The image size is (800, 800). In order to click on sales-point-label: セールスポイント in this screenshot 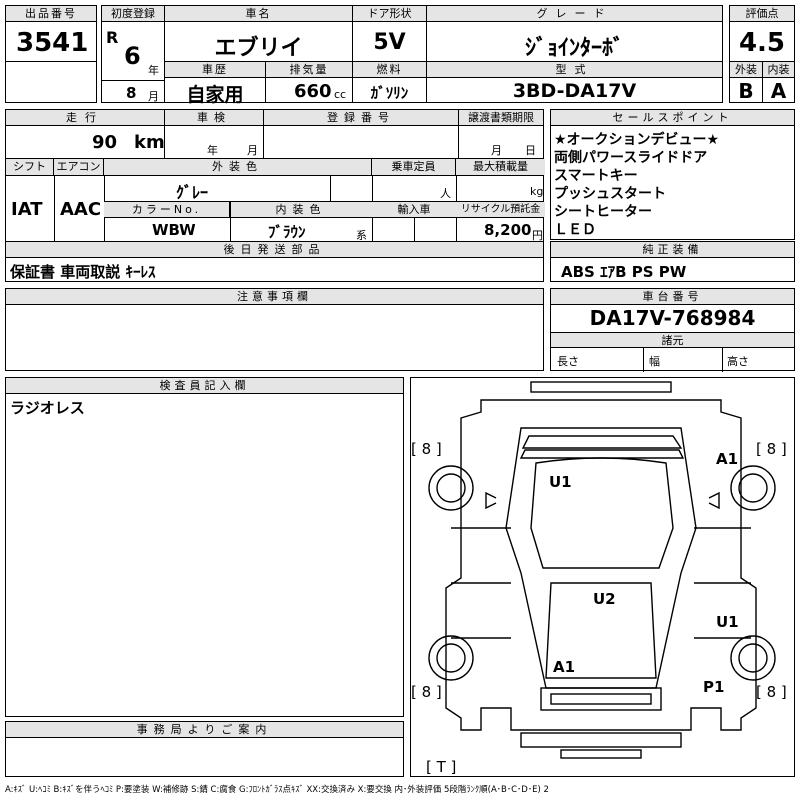, I will do `click(672, 118)`.